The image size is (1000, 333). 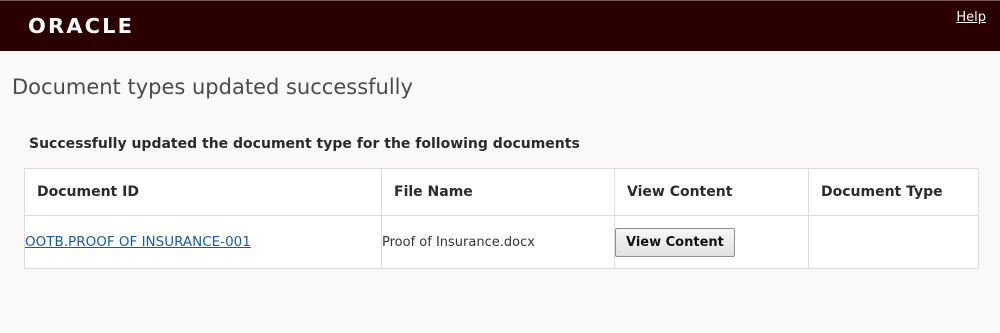 I want to click on column-header-file-name: File Name, so click(x=498, y=192).